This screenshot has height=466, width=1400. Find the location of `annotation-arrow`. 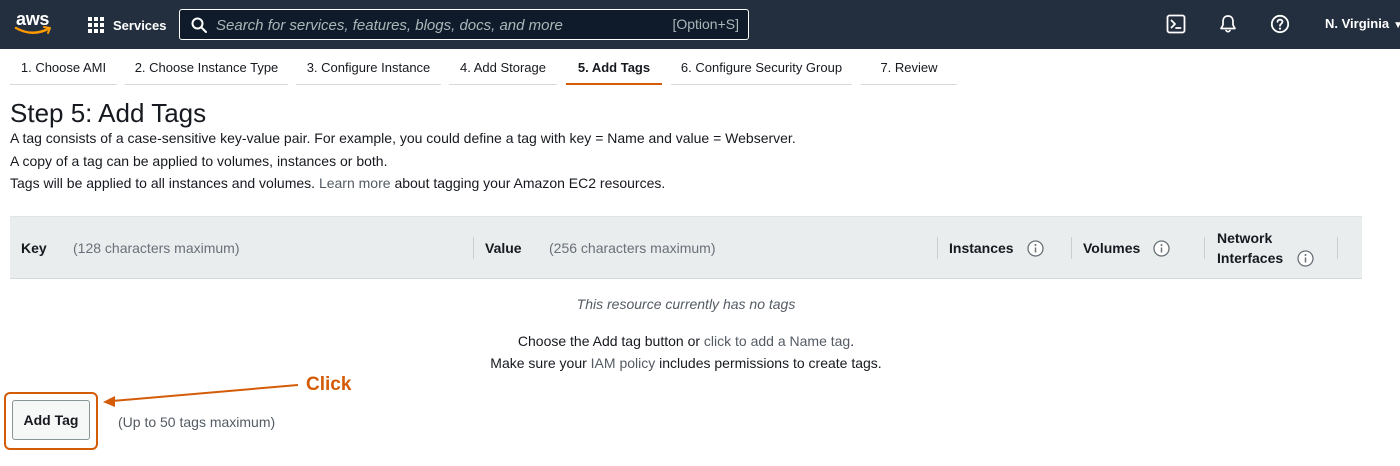

annotation-arrow is located at coordinates (201, 395).